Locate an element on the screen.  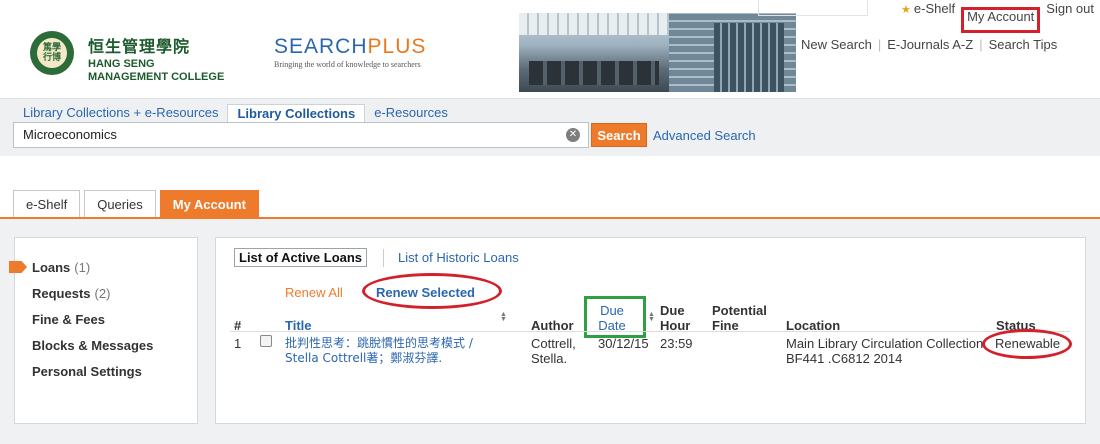
college-logo: 恒生管理學院 HANG SENG MANAGEMENT COLLEGE is located at coordinates (156, 58).